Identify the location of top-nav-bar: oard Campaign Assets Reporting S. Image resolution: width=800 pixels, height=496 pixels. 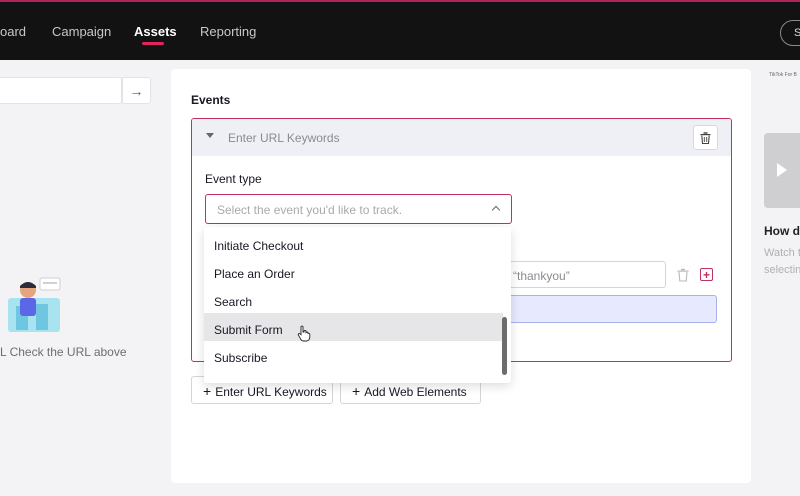
(400, 30).